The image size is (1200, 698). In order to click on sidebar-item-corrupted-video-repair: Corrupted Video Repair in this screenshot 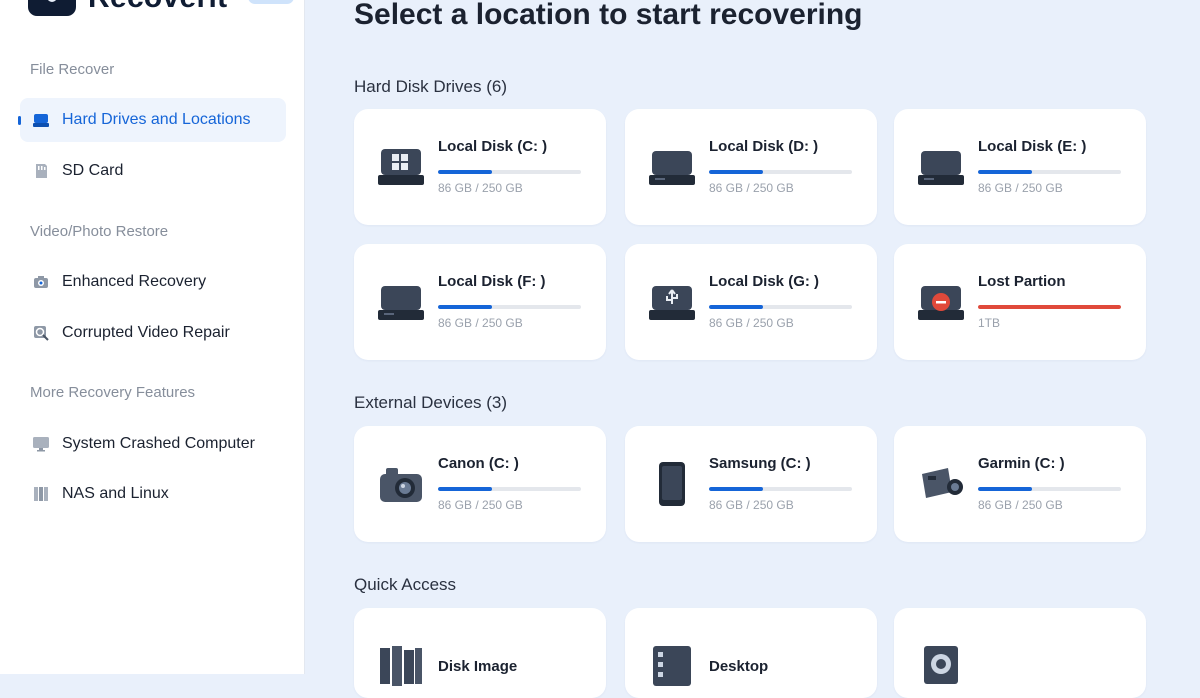, I will do `click(153, 333)`.